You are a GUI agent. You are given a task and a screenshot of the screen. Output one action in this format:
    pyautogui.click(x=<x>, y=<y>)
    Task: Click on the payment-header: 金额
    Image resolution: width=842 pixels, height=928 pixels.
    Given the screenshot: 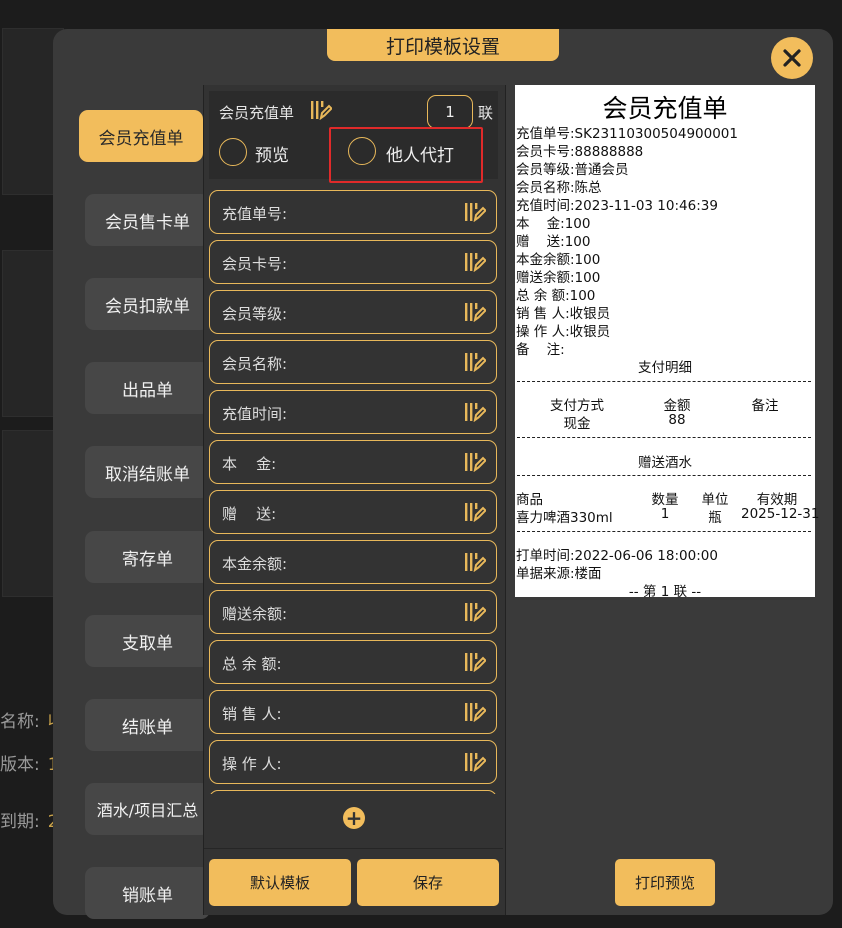 What is the action you would take?
    pyautogui.click(x=677, y=406)
    